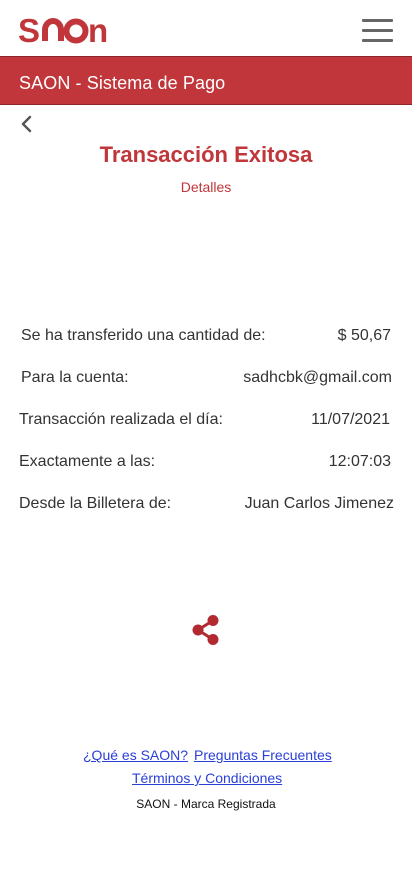  What do you see at coordinates (206, 28) in the screenshot?
I see `top-navbar: S n` at bounding box center [206, 28].